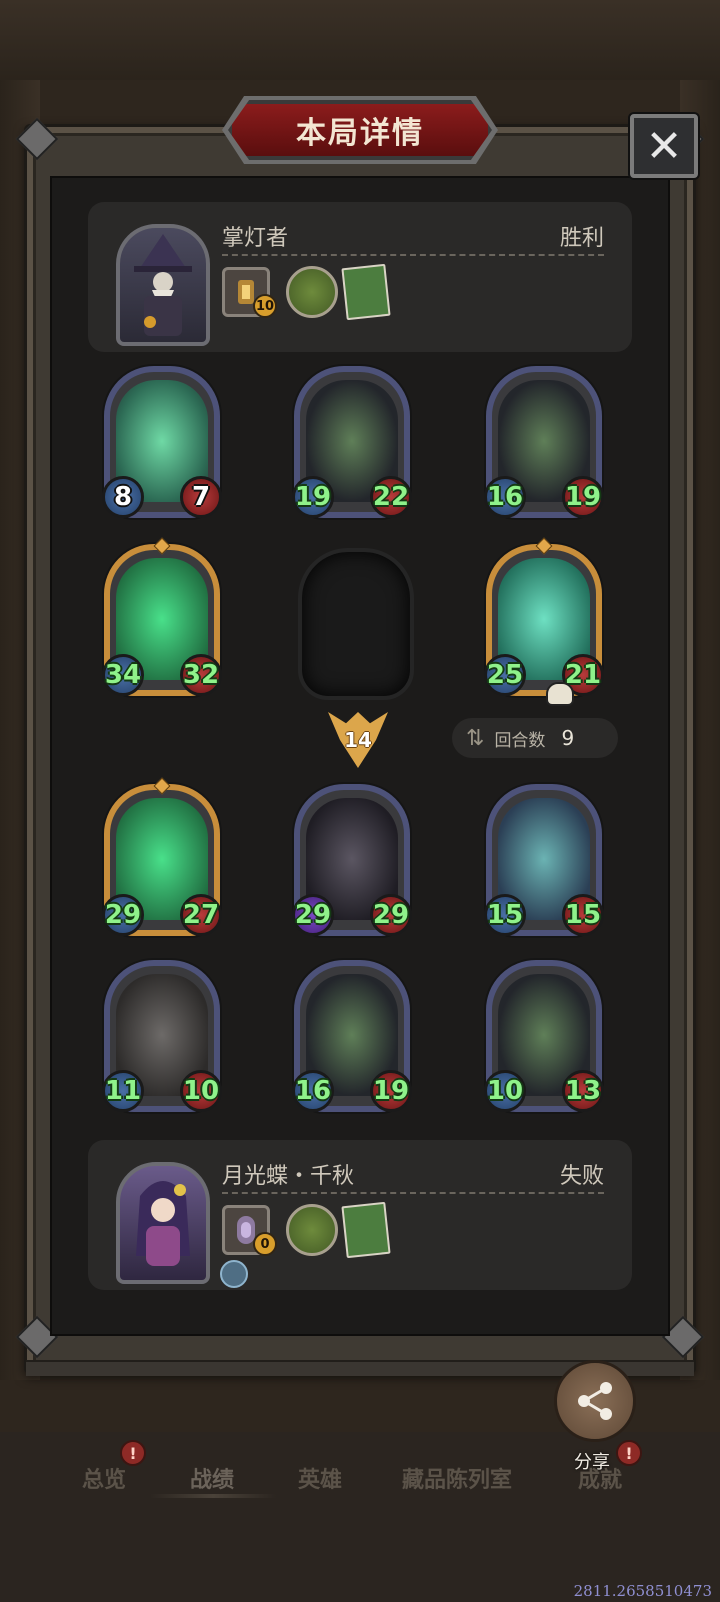  I want to click on player-panel-loser: 月光蝶・千秋 失败 0, so click(360, 1215).